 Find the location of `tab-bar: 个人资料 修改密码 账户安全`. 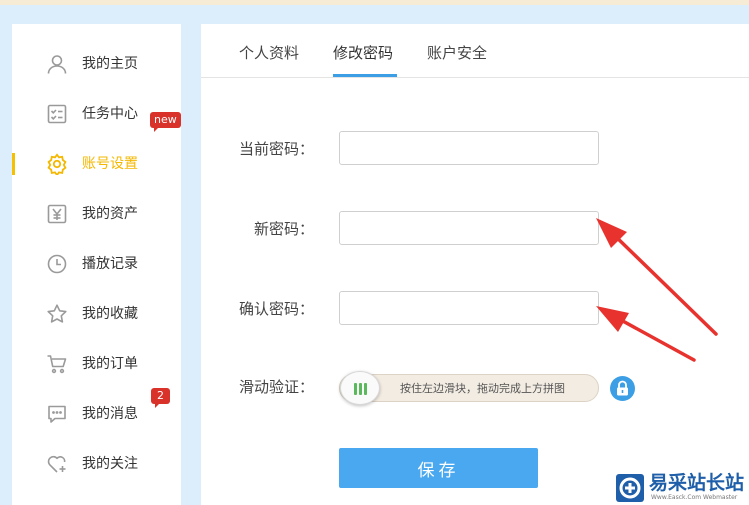

tab-bar: 个人资料 修改密码 账户安全 is located at coordinates (475, 51).